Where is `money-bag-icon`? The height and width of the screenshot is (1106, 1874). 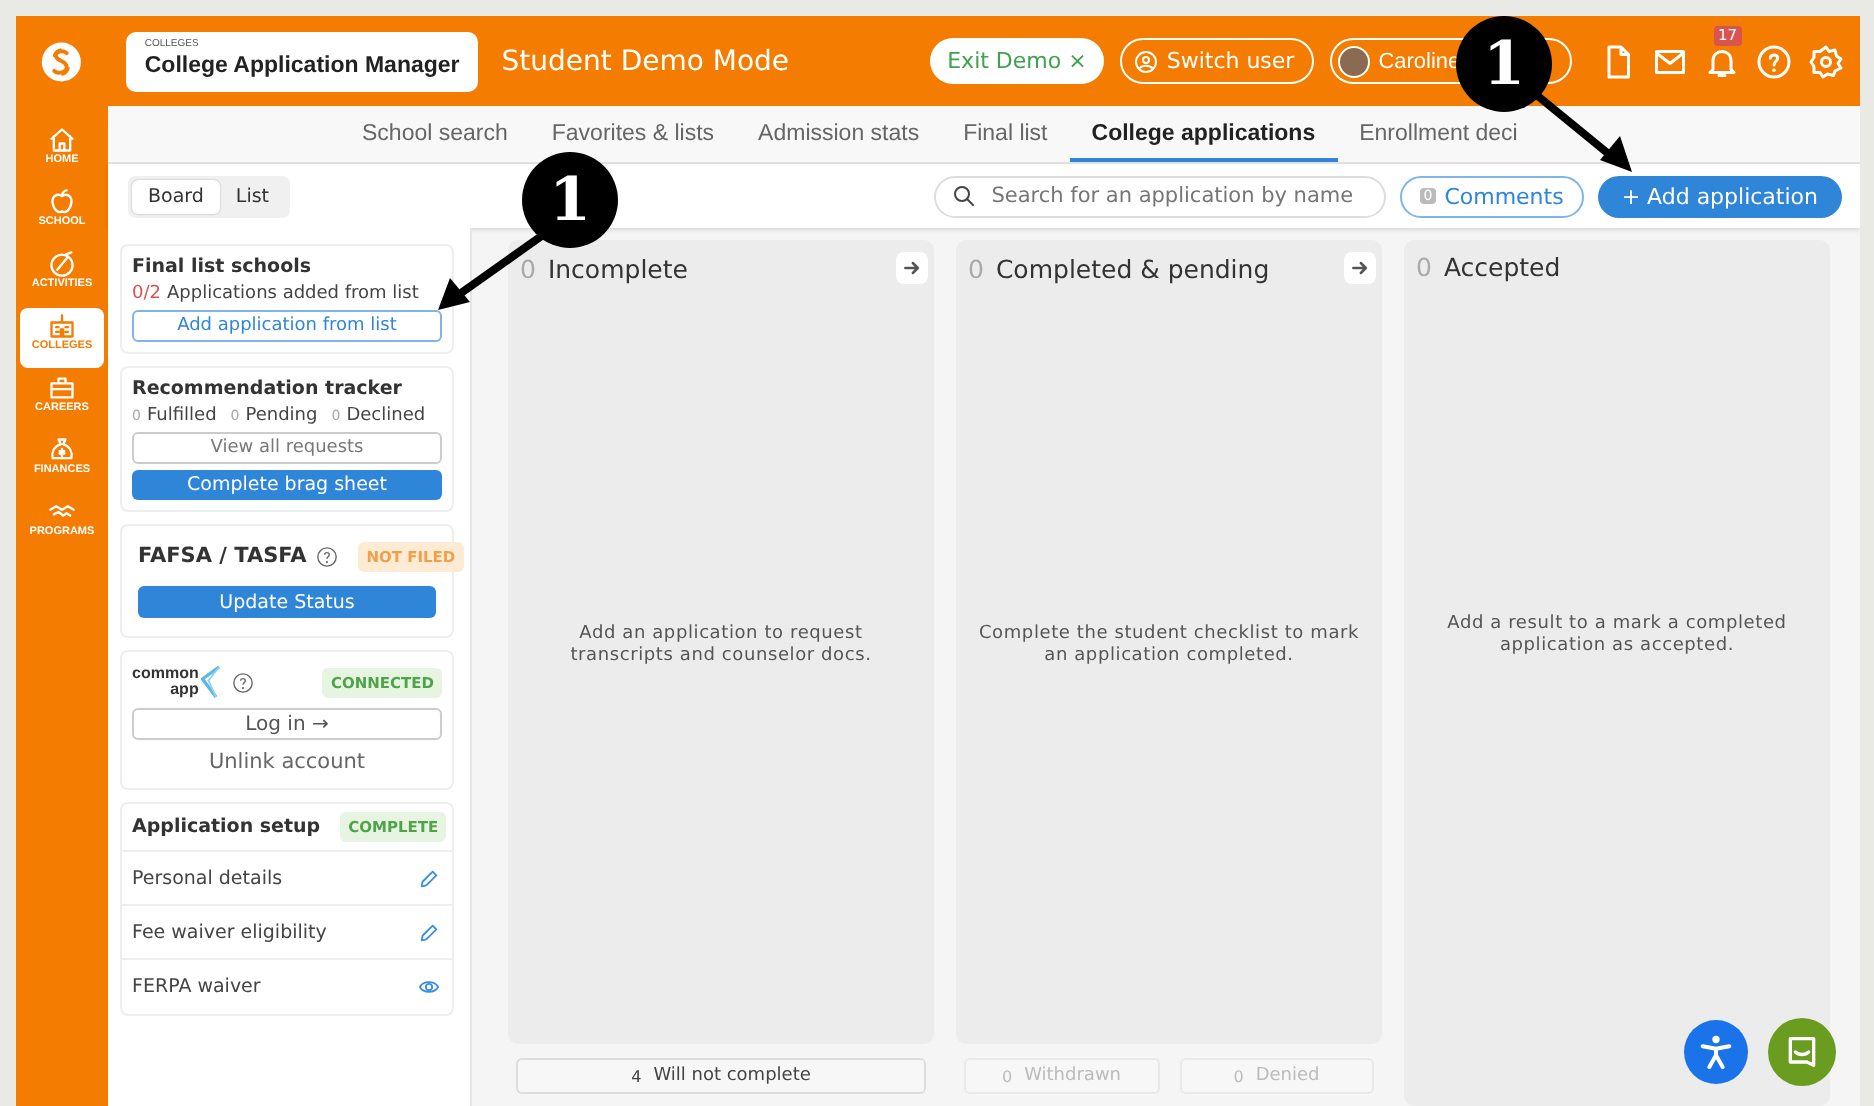 money-bag-icon is located at coordinates (62, 450).